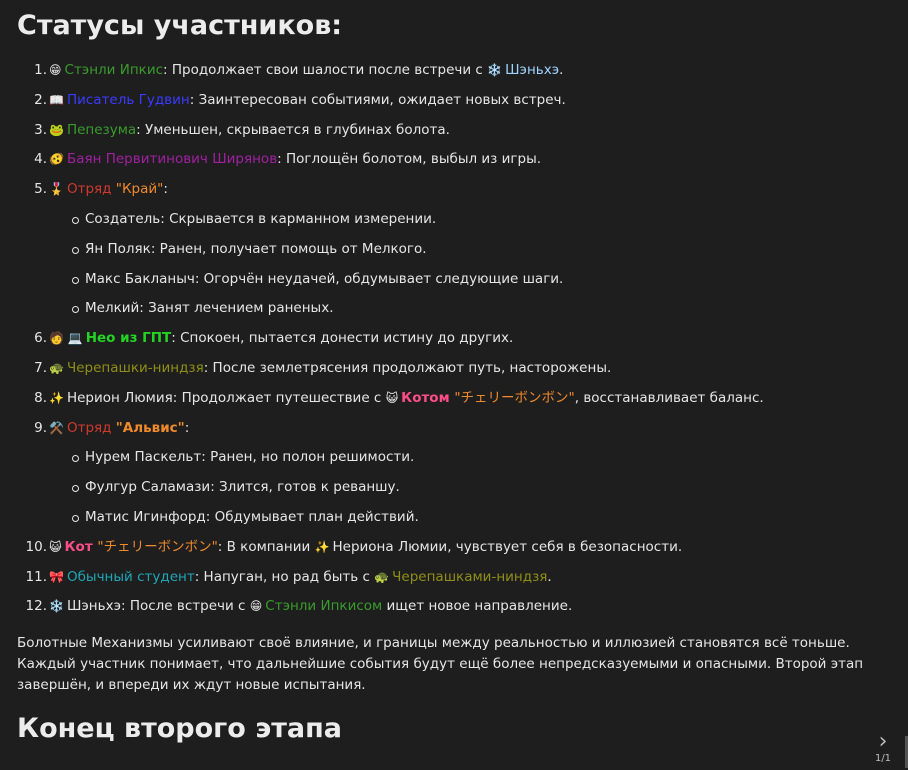 The height and width of the screenshot is (770, 908). Describe the element at coordinates (56, 427) in the screenshot. I see `hammer-pick-emoji-icon: ⚒️` at that location.